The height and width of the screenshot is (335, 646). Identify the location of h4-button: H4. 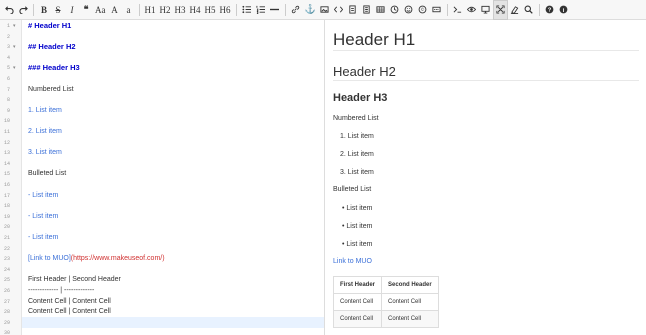
(195, 10).